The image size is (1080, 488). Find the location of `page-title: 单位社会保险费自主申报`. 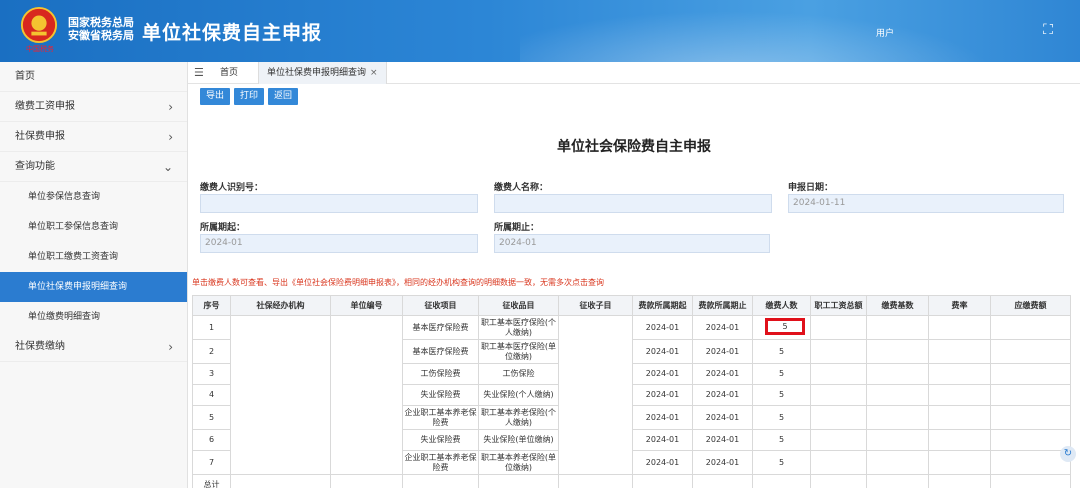

page-title: 单位社会保险费自主申报 is located at coordinates (634, 147).